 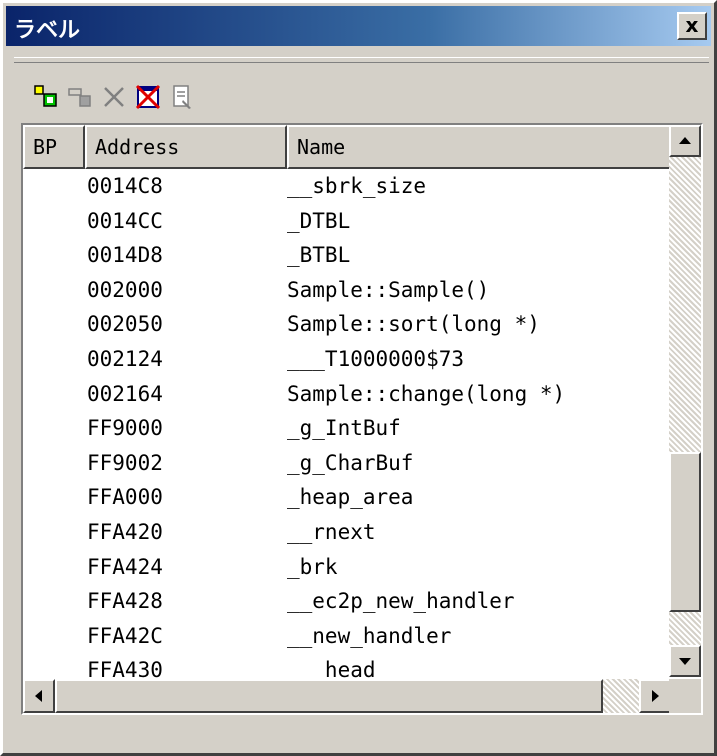 What do you see at coordinates (319, 255) in the screenshot?
I see `row-name: _BTBL` at bounding box center [319, 255].